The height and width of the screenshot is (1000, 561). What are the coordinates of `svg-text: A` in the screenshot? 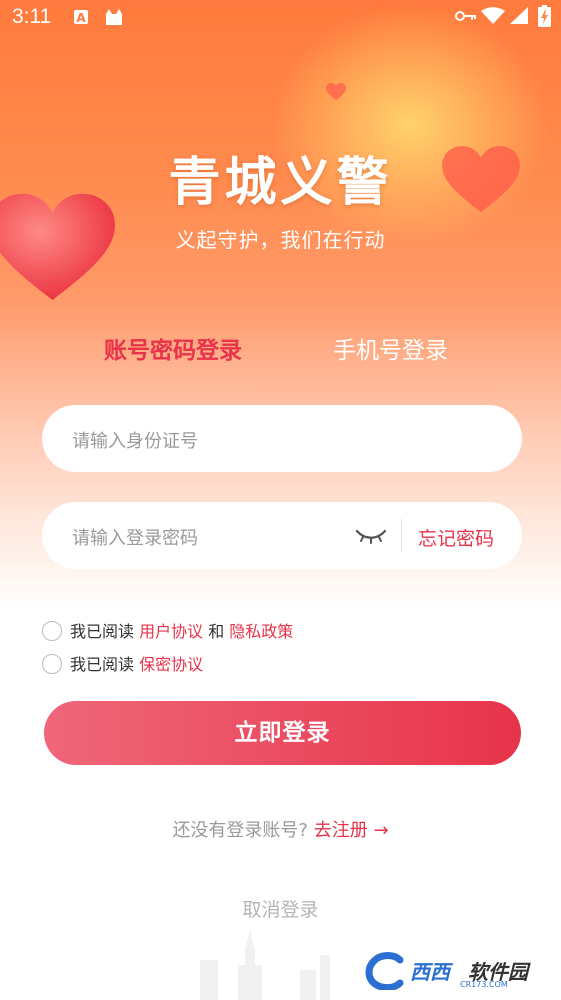 It's located at (81, 18).